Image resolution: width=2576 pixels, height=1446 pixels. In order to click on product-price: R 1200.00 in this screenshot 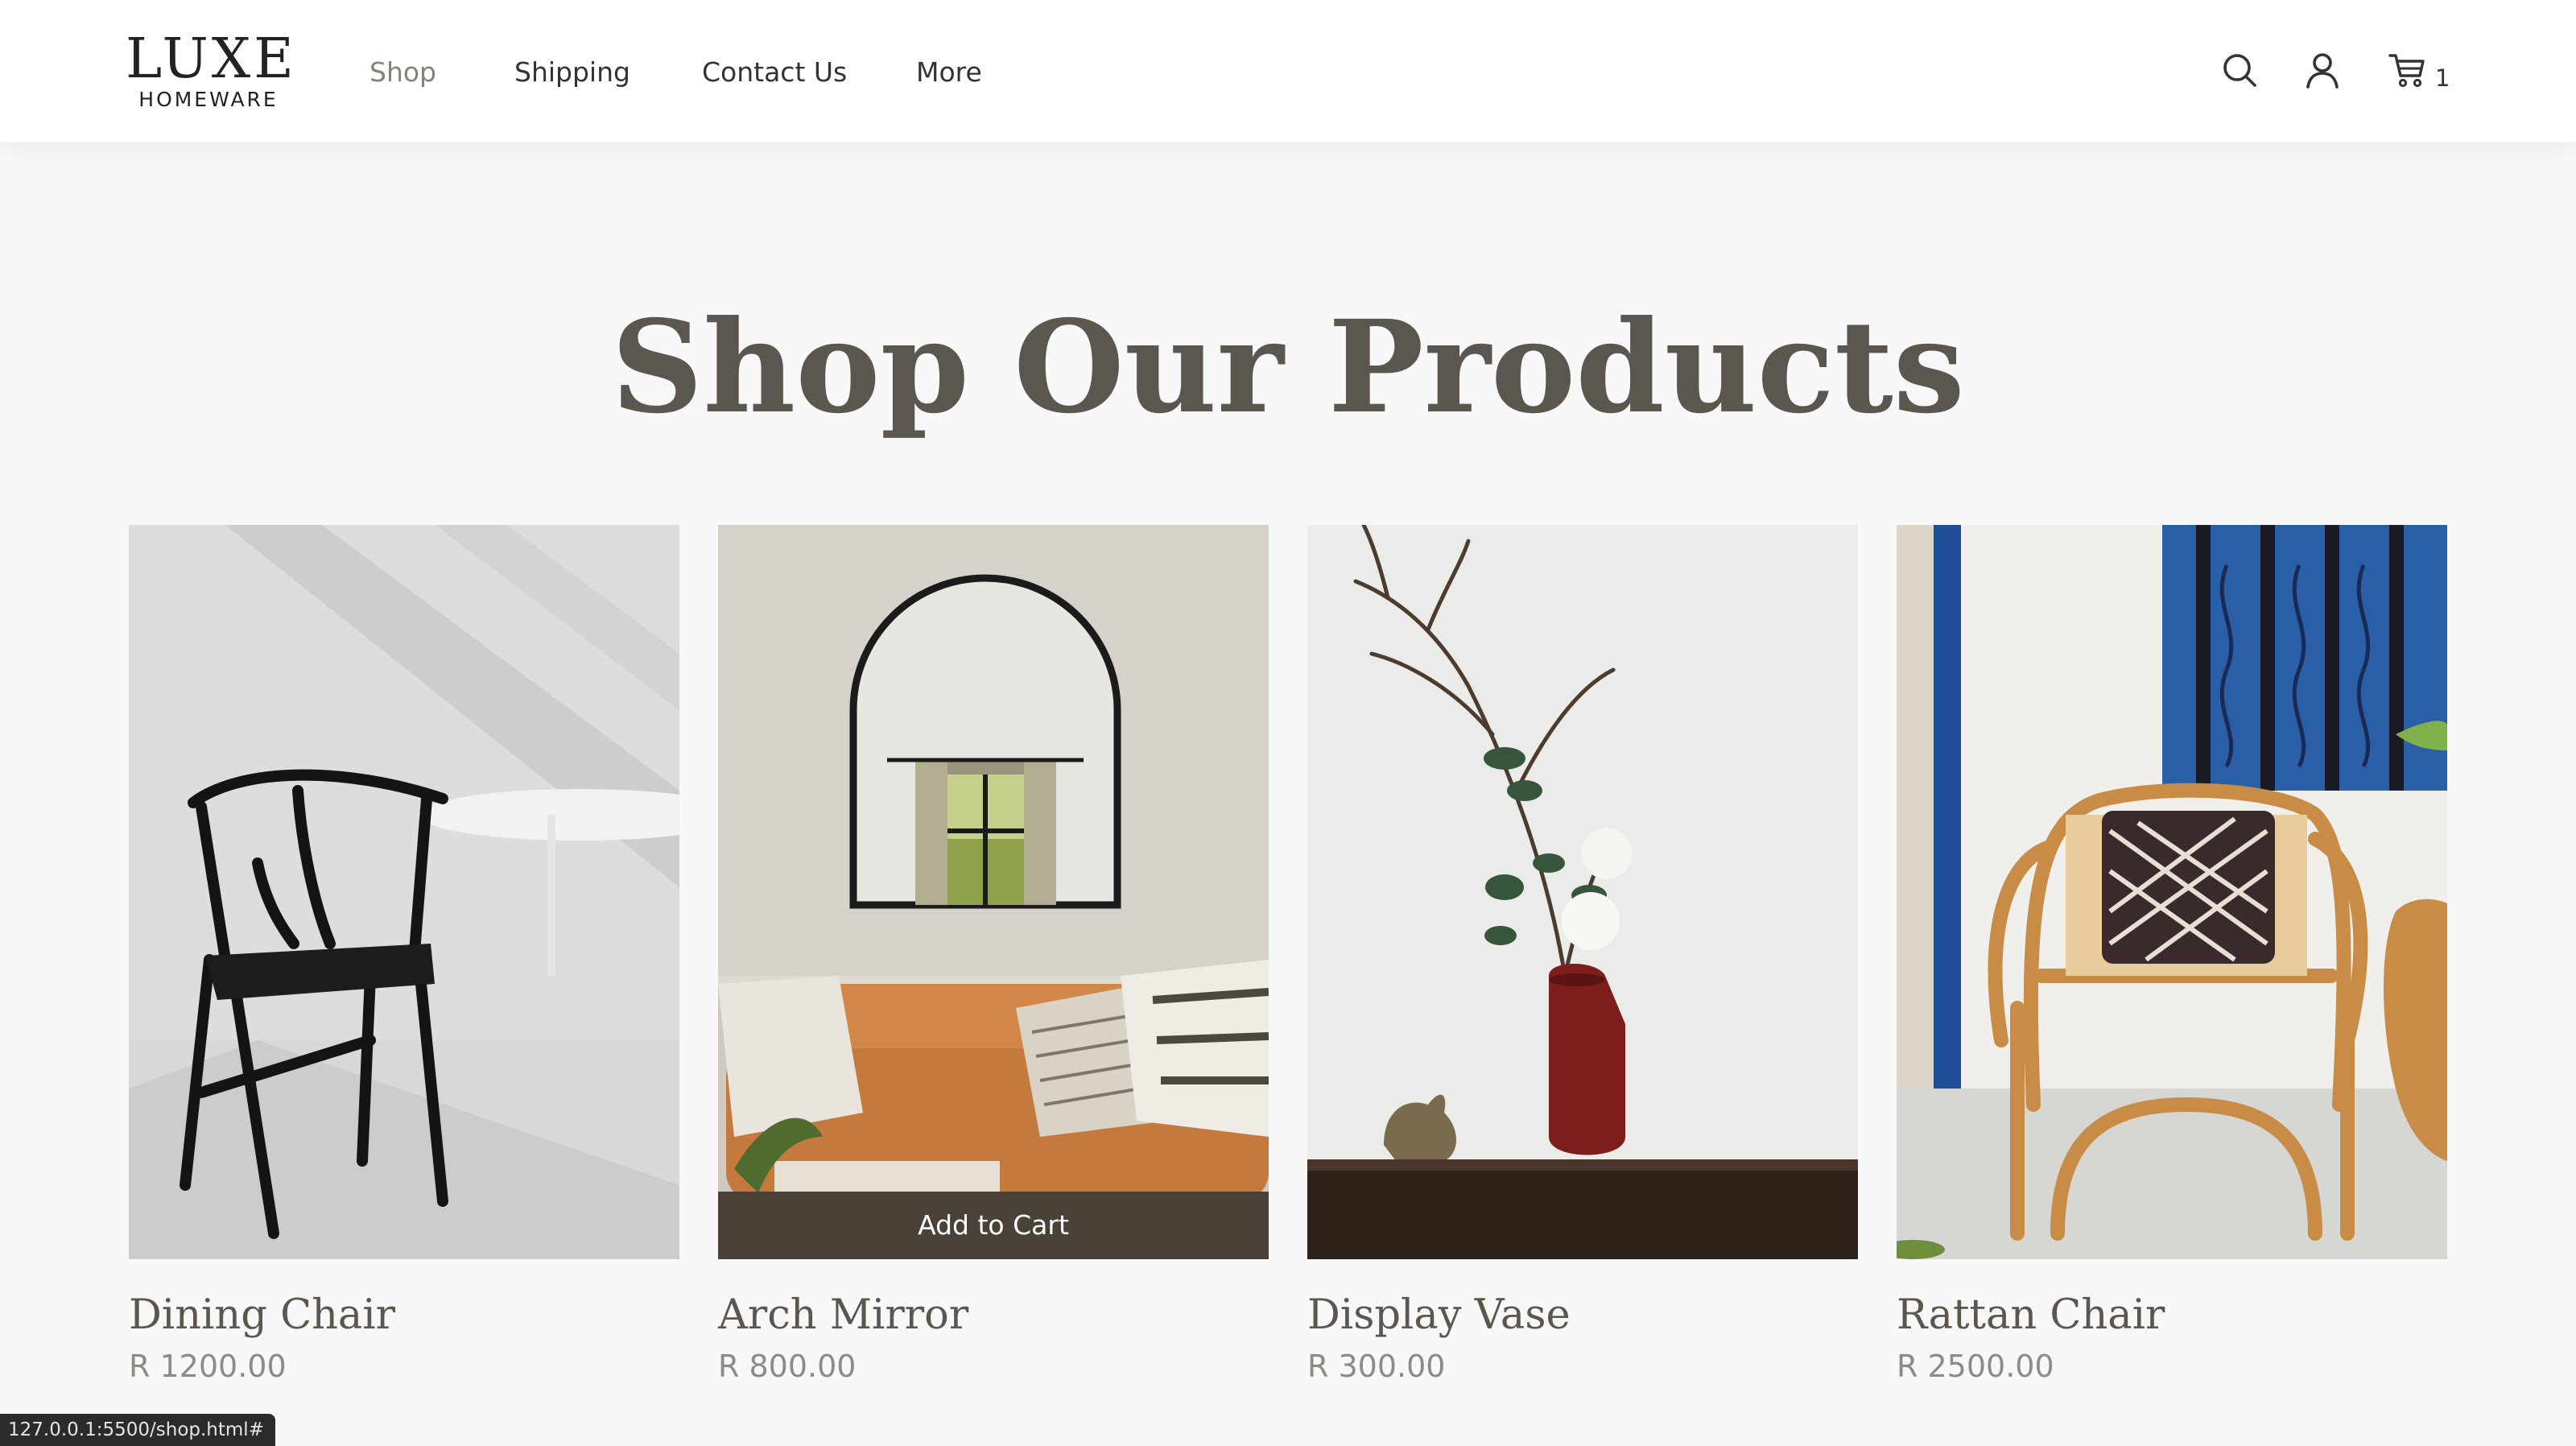, I will do `click(208, 1367)`.